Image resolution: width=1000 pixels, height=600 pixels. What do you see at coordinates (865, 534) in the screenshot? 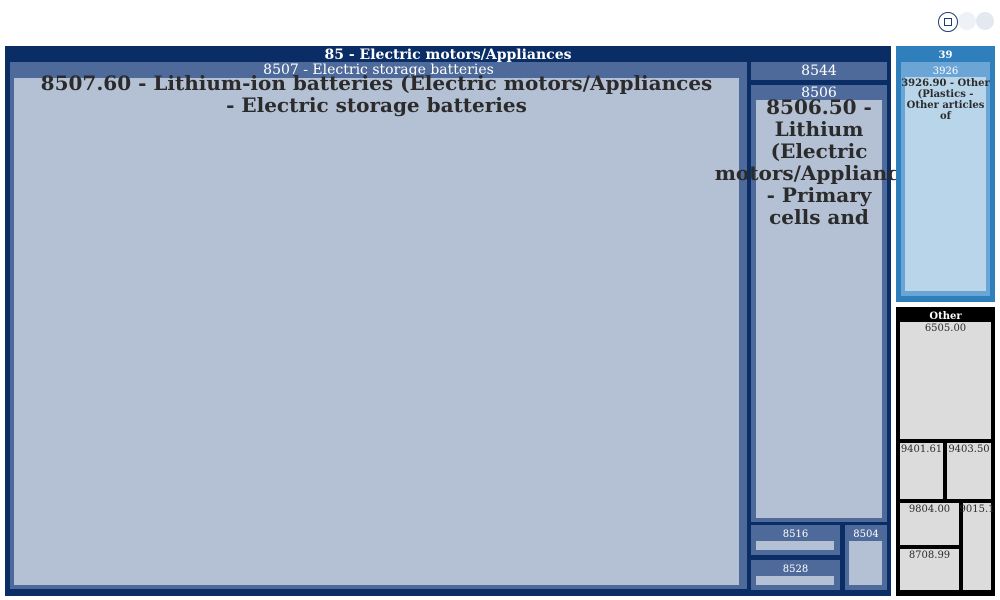
I see `treemap-label: 8504` at bounding box center [865, 534].